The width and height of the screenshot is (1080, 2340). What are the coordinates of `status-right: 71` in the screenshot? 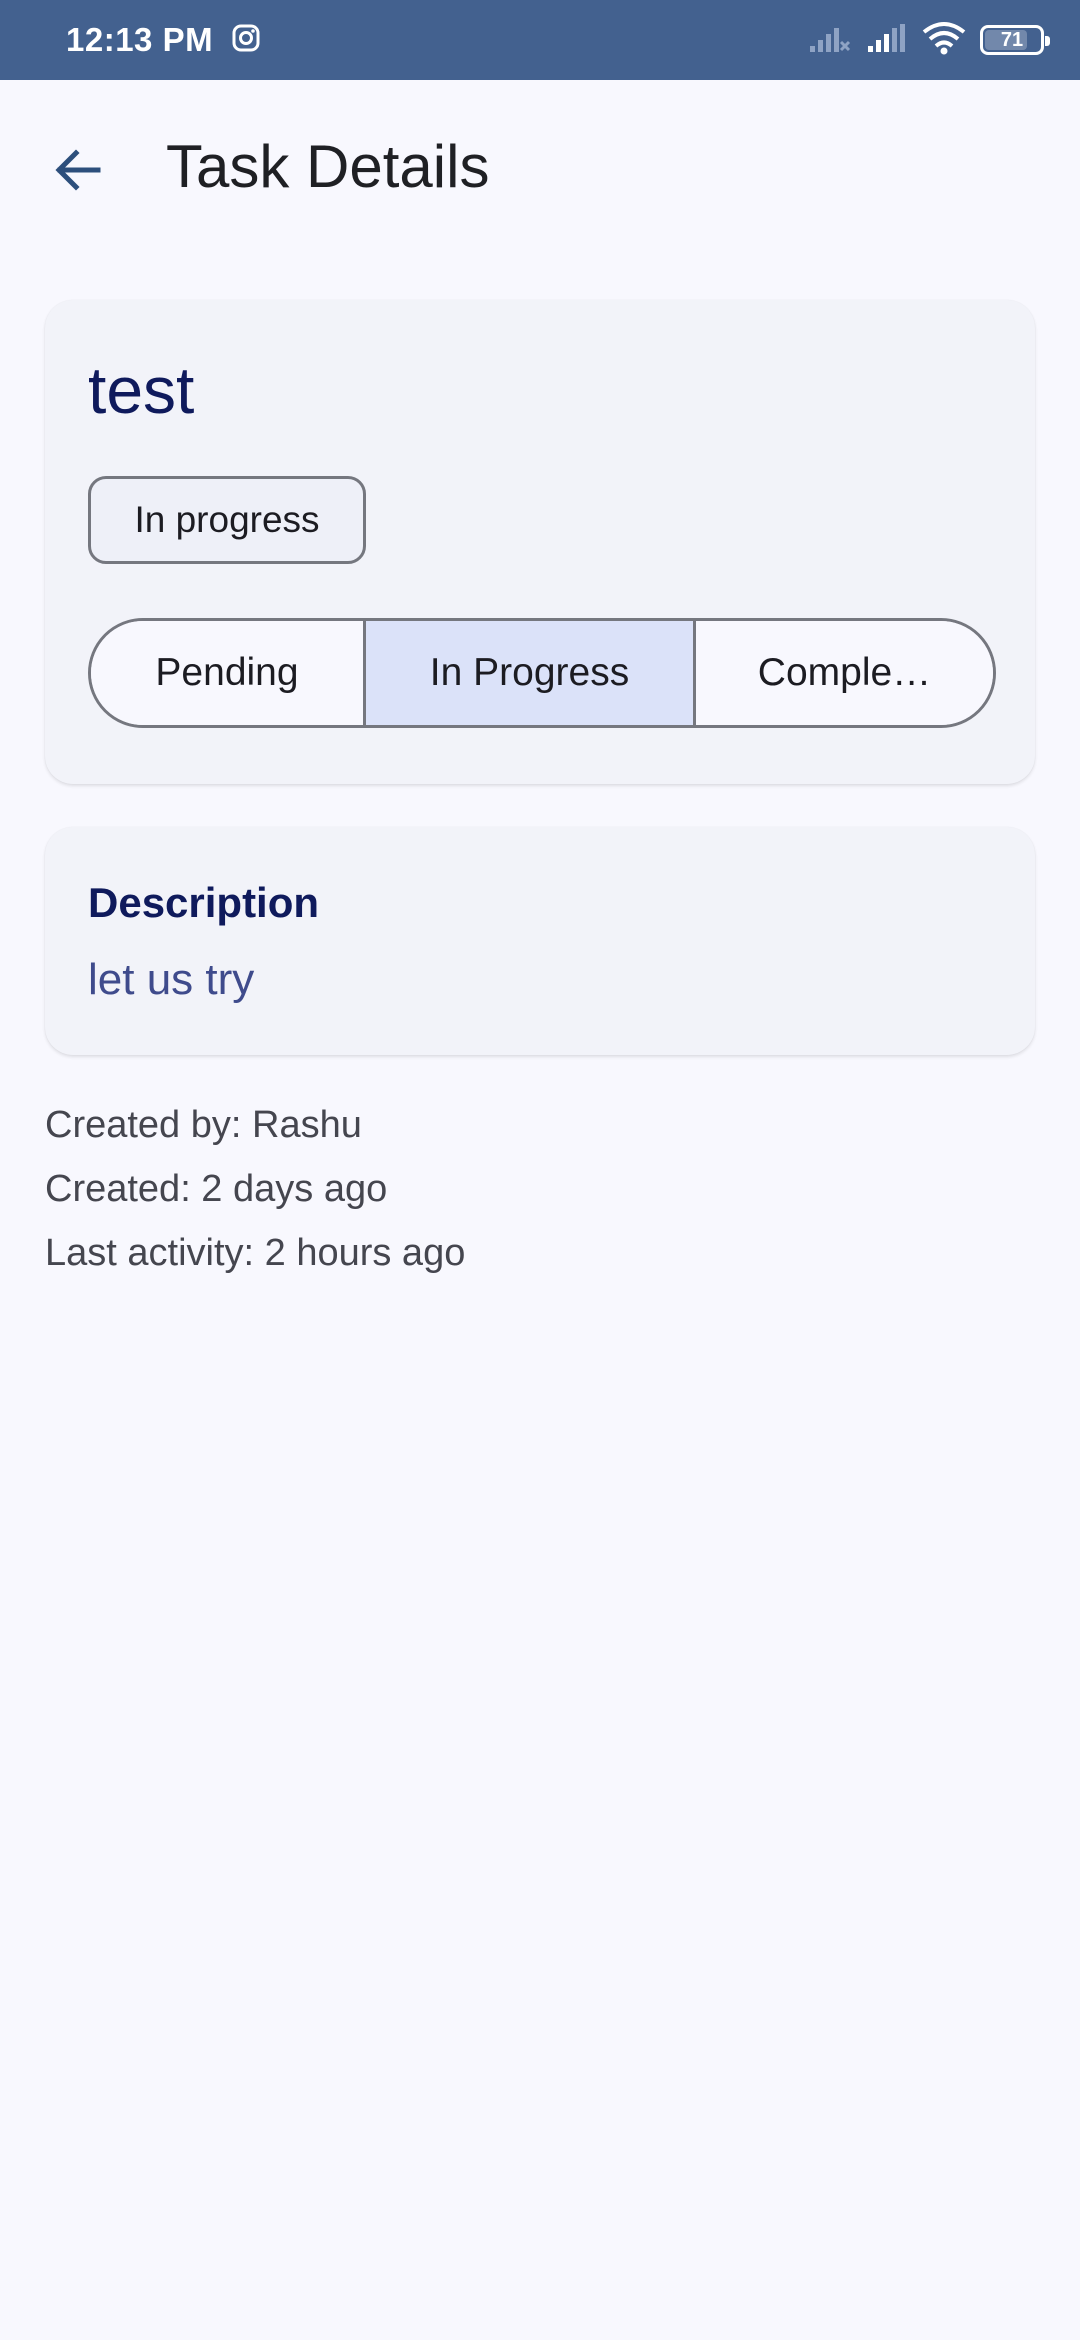 It's located at (929, 40).